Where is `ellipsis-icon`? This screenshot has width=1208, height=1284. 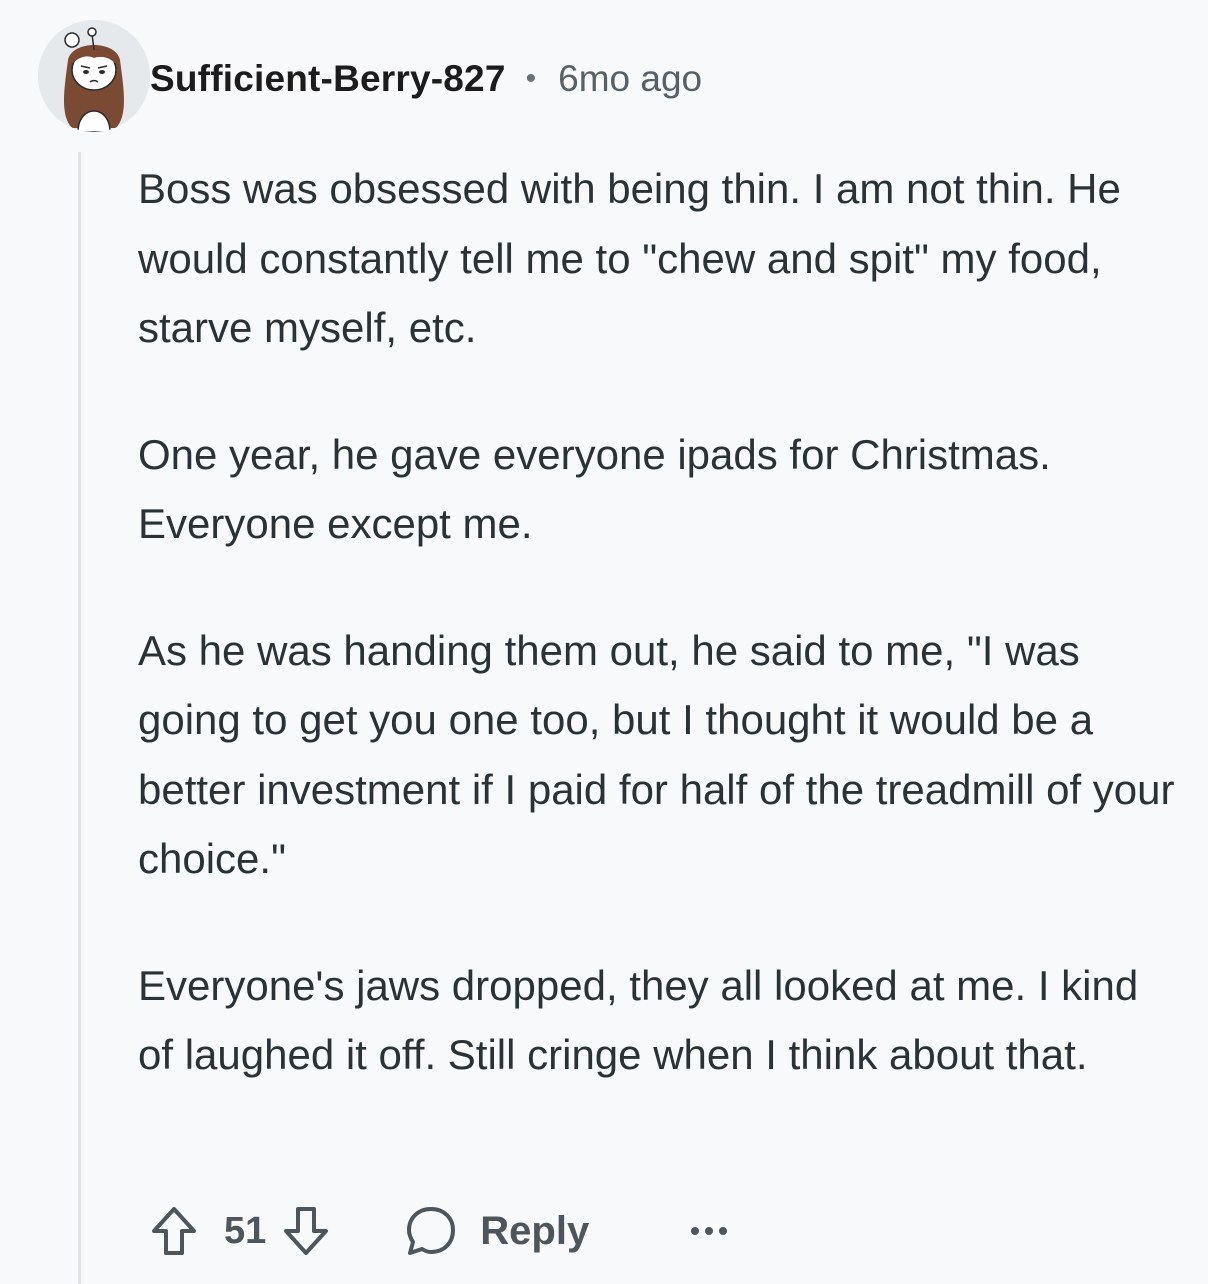
ellipsis-icon is located at coordinates (709, 1231).